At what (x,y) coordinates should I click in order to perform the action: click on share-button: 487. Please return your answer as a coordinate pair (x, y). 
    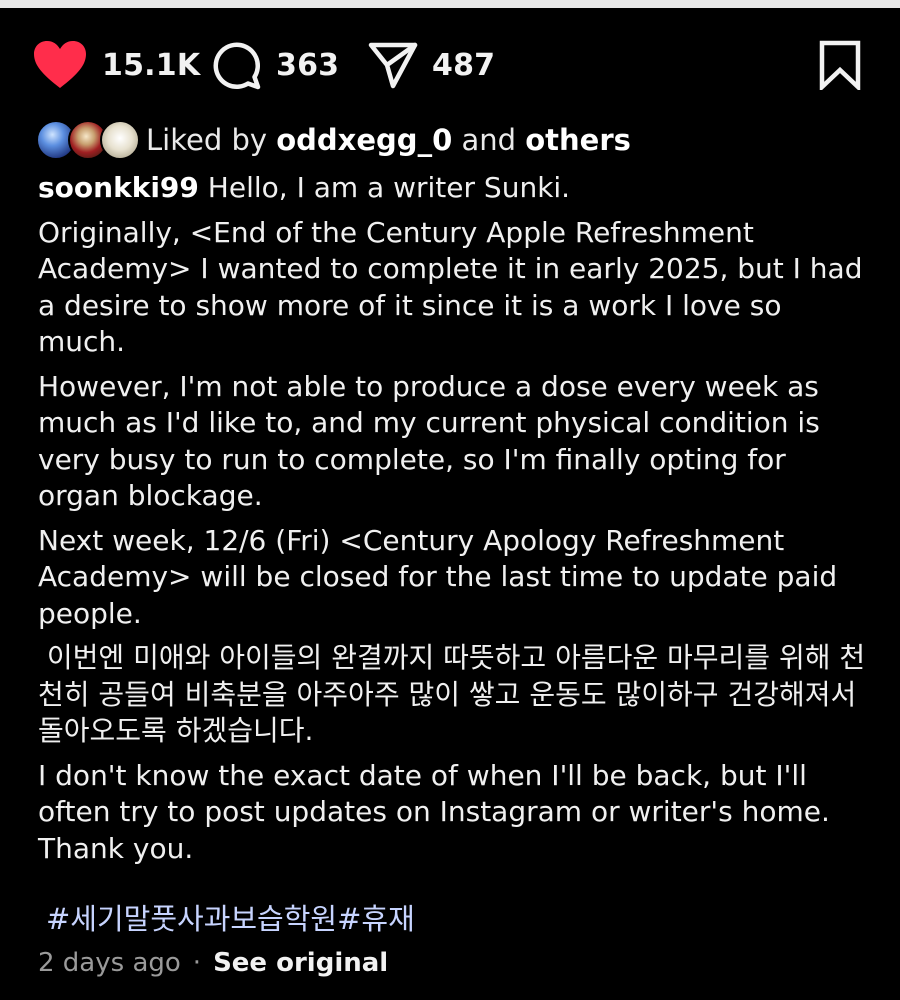
    Looking at the image, I should click on (431, 65).